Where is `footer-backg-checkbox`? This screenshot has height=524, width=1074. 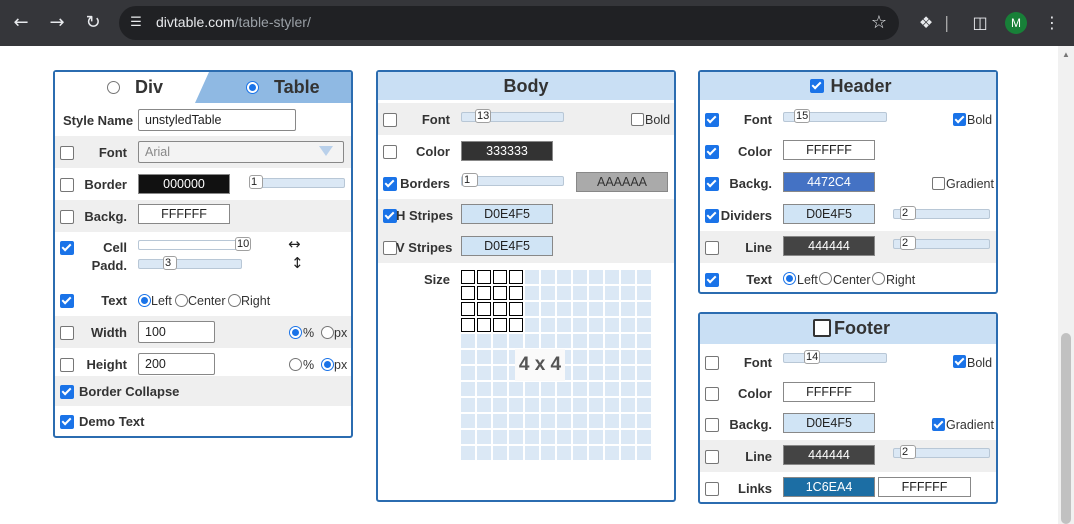 footer-backg-checkbox is located at coordinates (712, 425).